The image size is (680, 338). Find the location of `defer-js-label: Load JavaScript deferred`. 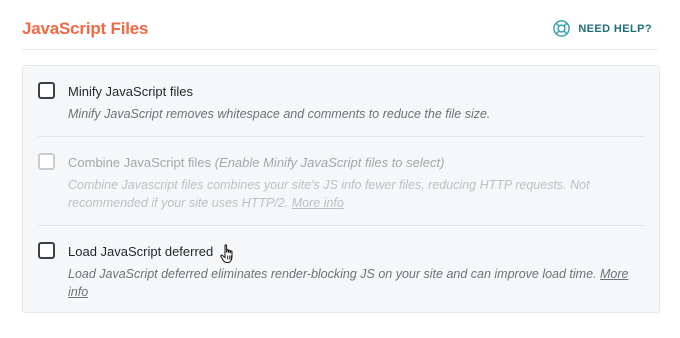

defer-js-label: Load JavaScript deferred is located at coordinates (141, 251).